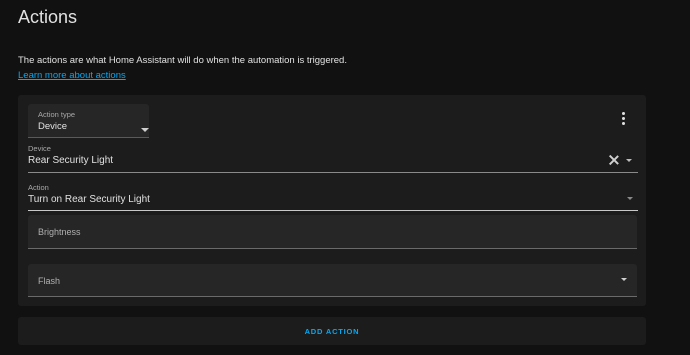  I want to click on add-action-button: ADD ACTION, so click(332, 331).